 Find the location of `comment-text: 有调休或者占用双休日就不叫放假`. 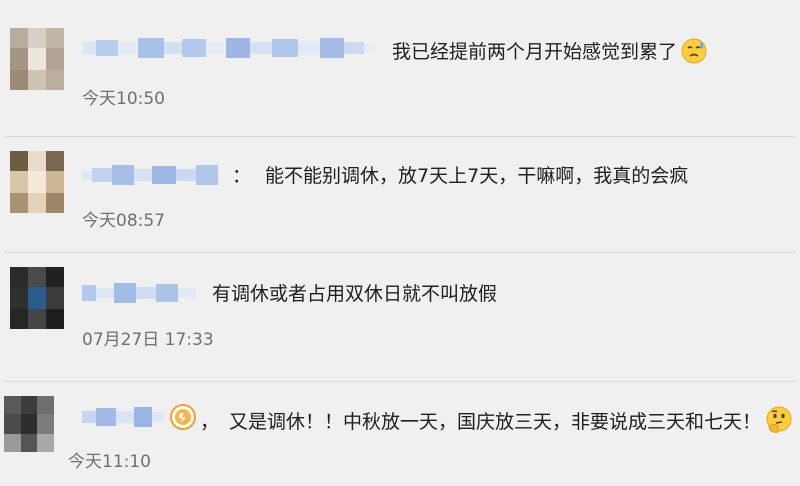

comment-text: 有调休或者占用双休日就不叫放假 is located at coordinates (354, 294).